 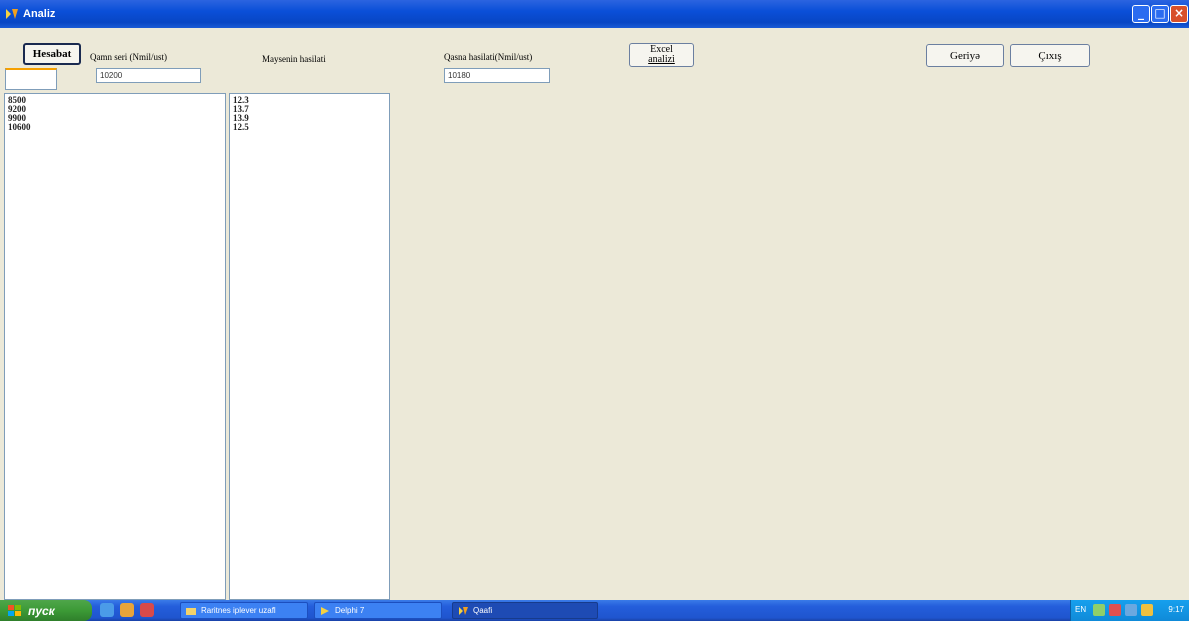 What do you see at coordinates (309, 109) in the screenshot?
I see `list-item: 13.7` at bounding box center [309, 109].